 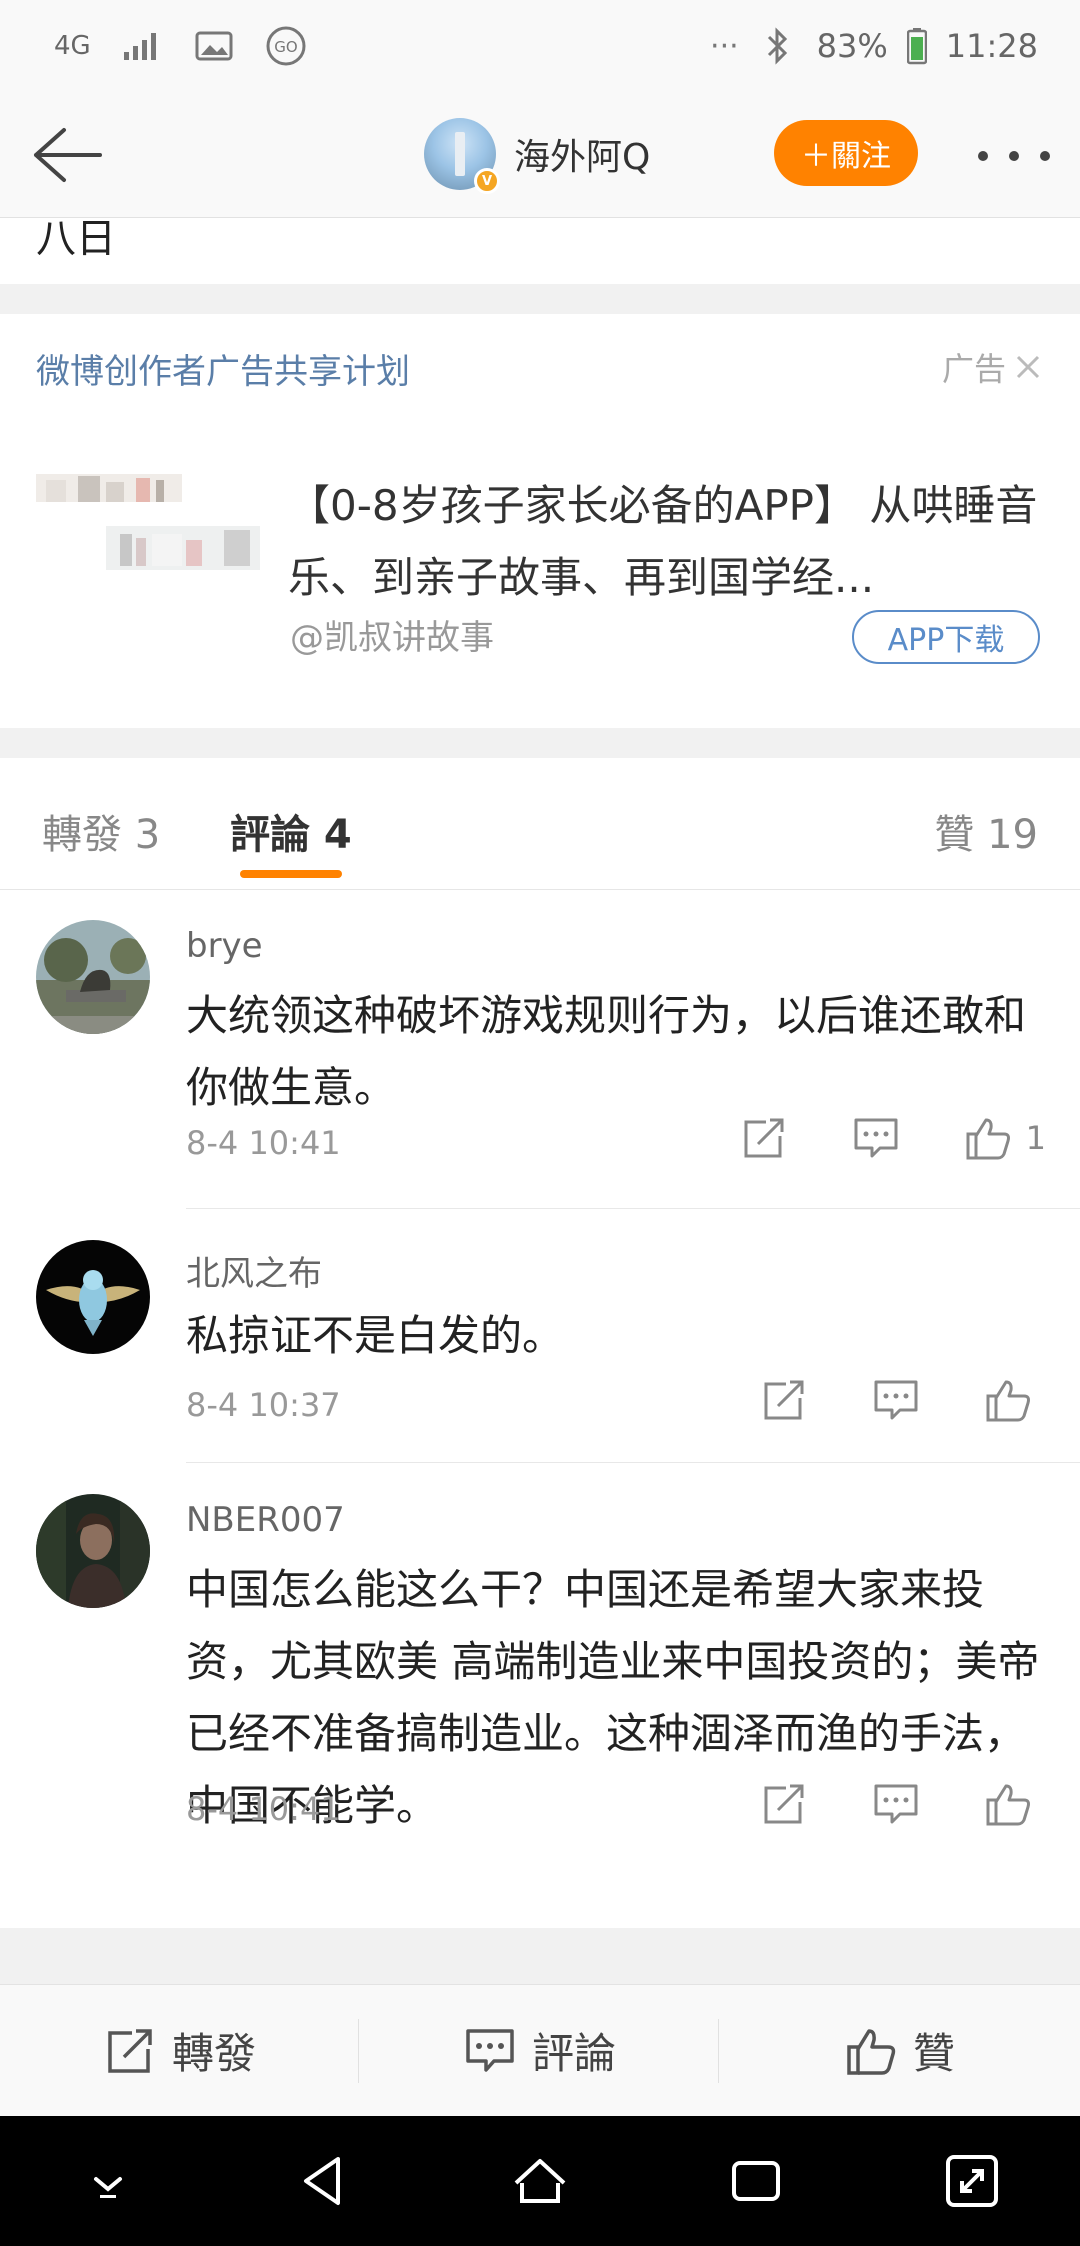 I want to click on home-icon, so click(x=540, y=2181).